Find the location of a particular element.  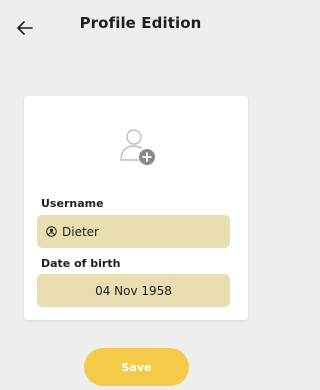

date-of-birth-label: Date of birth is located at coordinates (81, 263).